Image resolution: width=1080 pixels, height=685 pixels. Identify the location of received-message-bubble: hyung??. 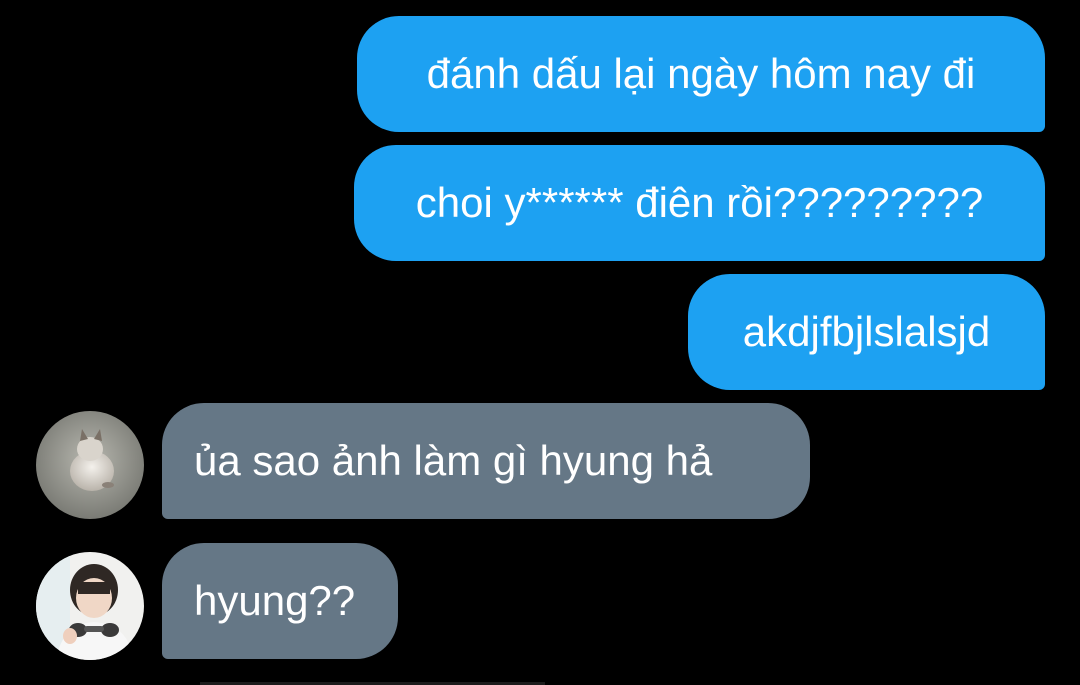
(280, 601).